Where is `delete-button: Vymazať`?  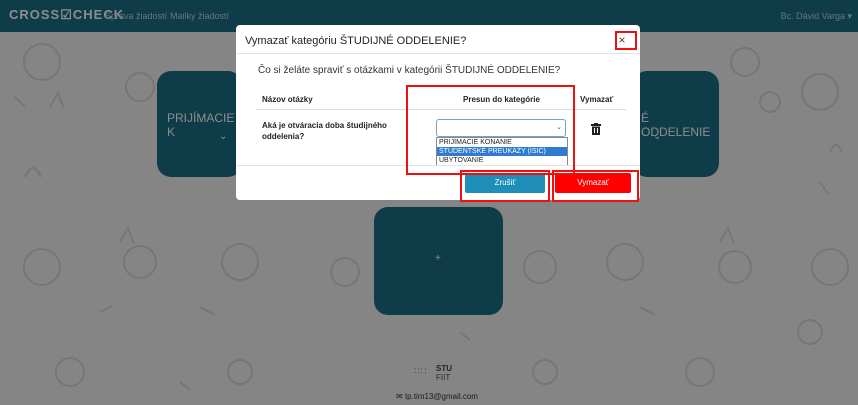
delete-button: Vymazať is located at coordinates (593, 183).